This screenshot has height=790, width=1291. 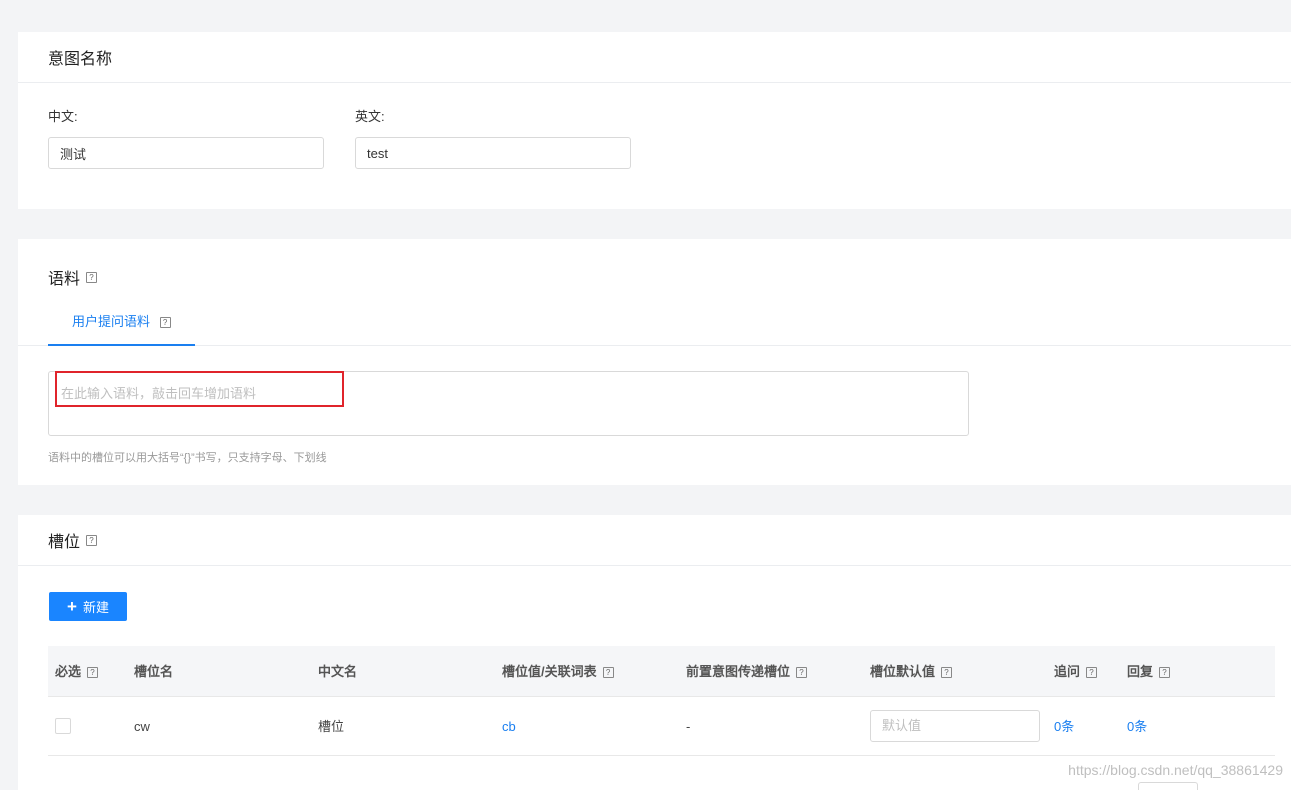 I want to click on english-name-input, so click(x=493, y=153).